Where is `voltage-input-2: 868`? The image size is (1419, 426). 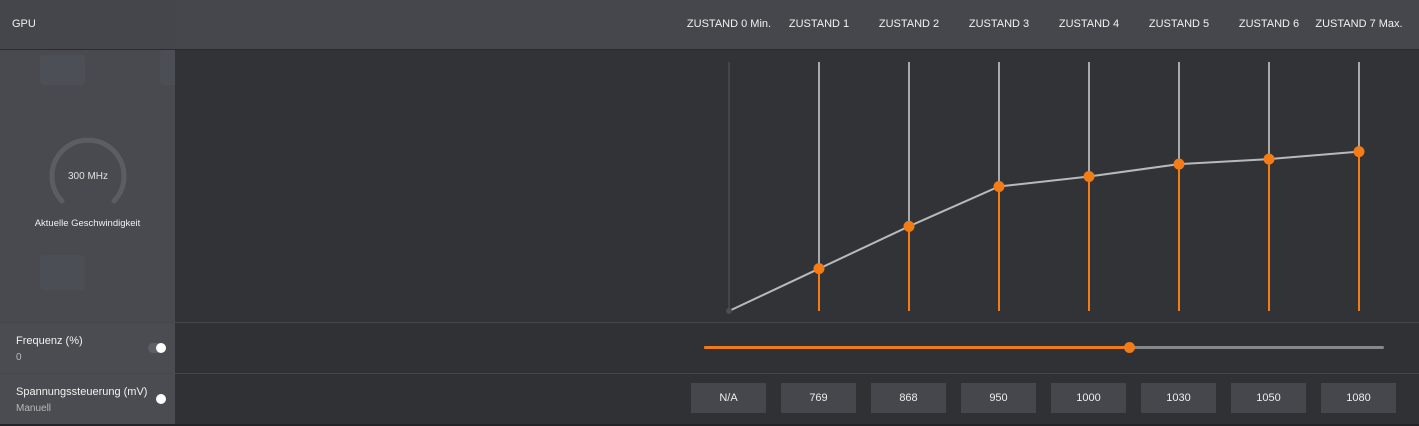
voltage-input-2: 868 is located at coordinates (908, 398).